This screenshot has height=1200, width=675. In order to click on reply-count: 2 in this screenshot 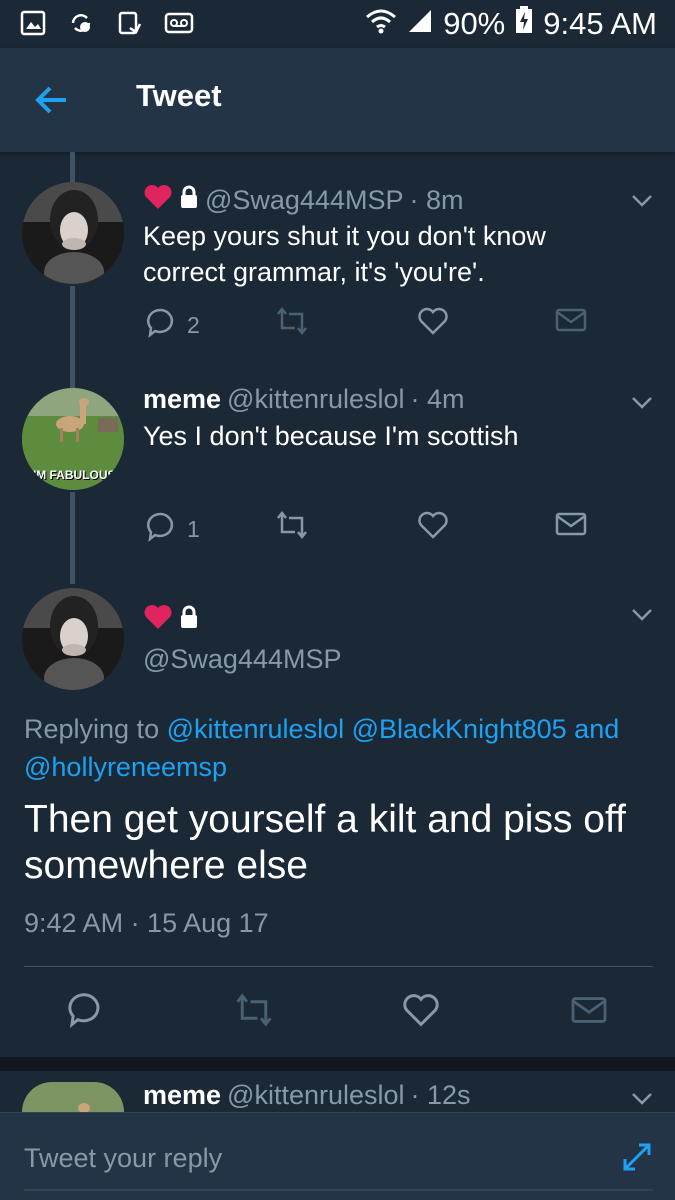, I will do `click(193, 324)`.